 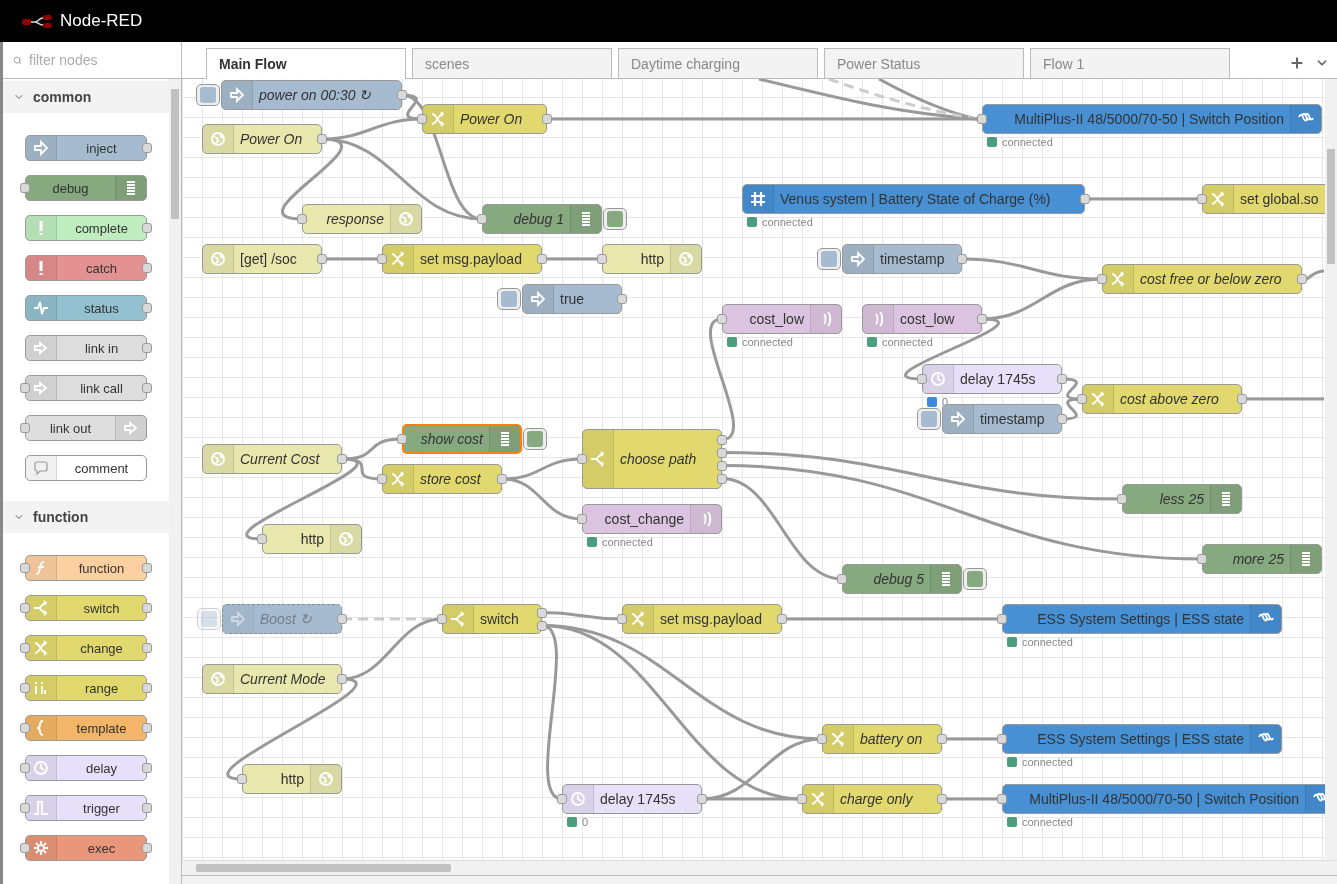 I want to click on node-label: response, so click(x=355, y=219).